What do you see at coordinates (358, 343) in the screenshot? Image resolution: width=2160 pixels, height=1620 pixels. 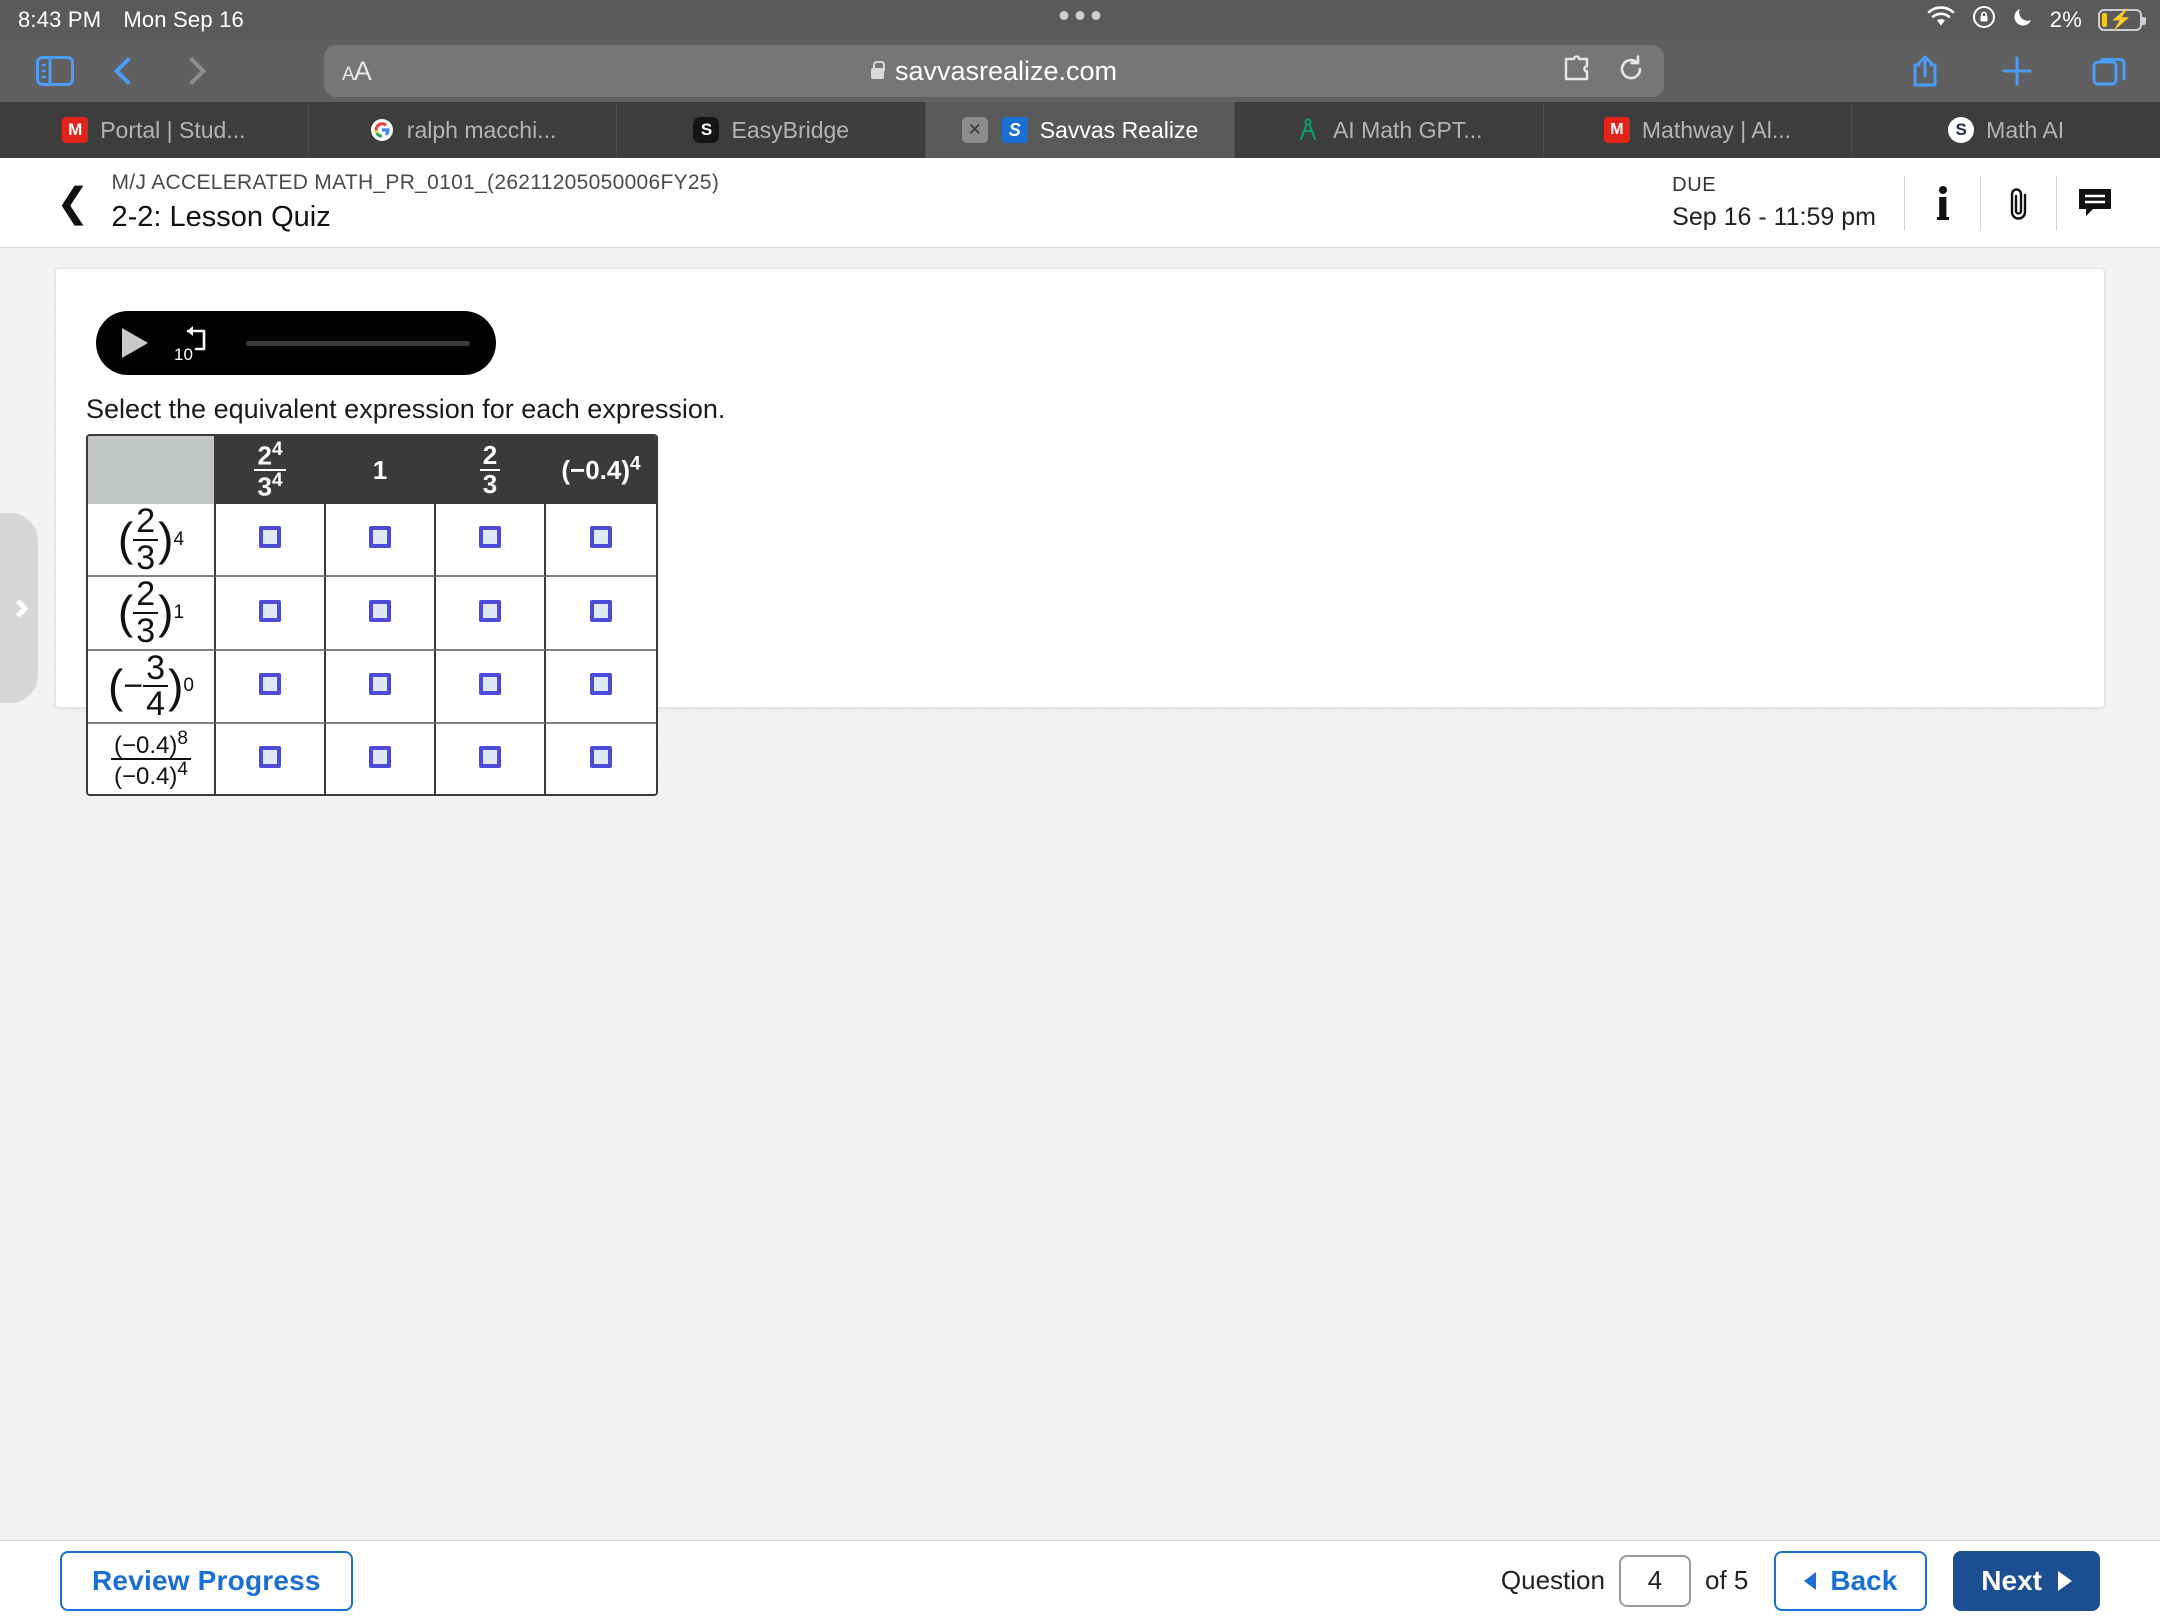 I see `audio-progress-track` at bounding box center [358, 343].